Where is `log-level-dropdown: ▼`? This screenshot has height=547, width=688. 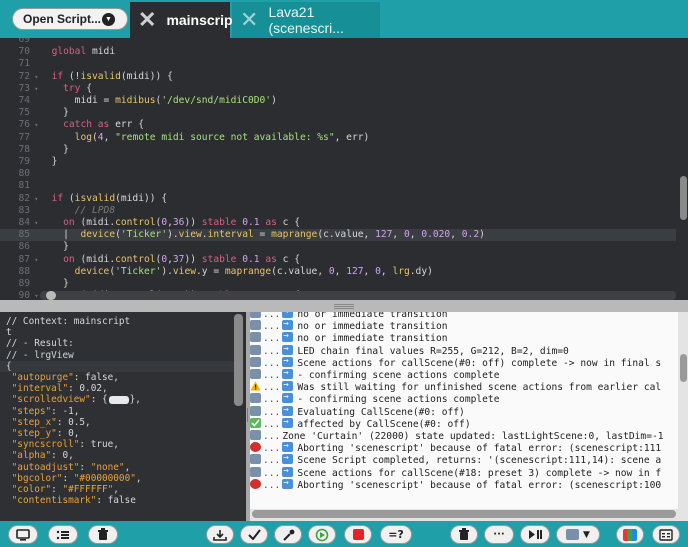 log-level-dropdown: ▼ is located at coordinates (578, 534).